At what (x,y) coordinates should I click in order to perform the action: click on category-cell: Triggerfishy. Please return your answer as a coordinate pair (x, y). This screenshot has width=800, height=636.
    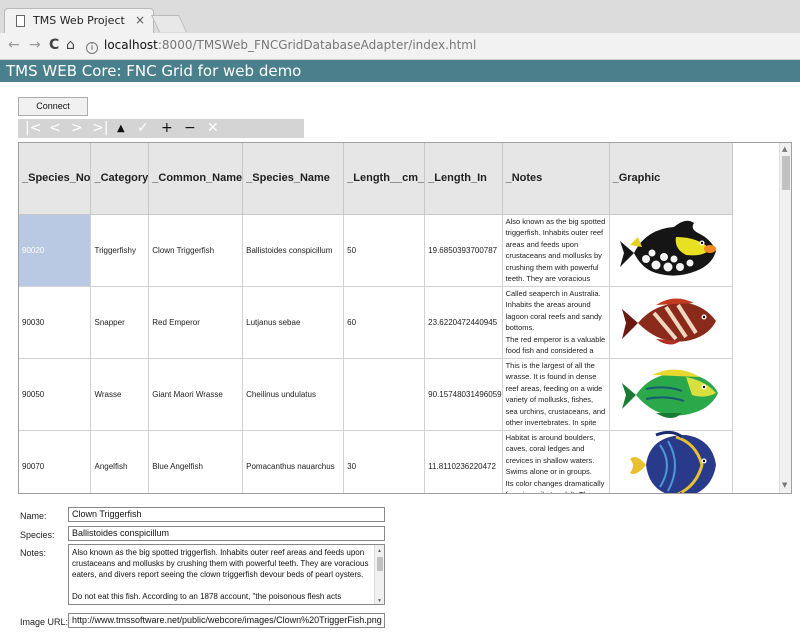
    Looking at the image, I should click on (120, 250).